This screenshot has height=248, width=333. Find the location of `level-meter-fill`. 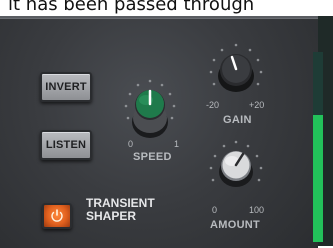

level-meter-fill is located at coordinates (318, 178).